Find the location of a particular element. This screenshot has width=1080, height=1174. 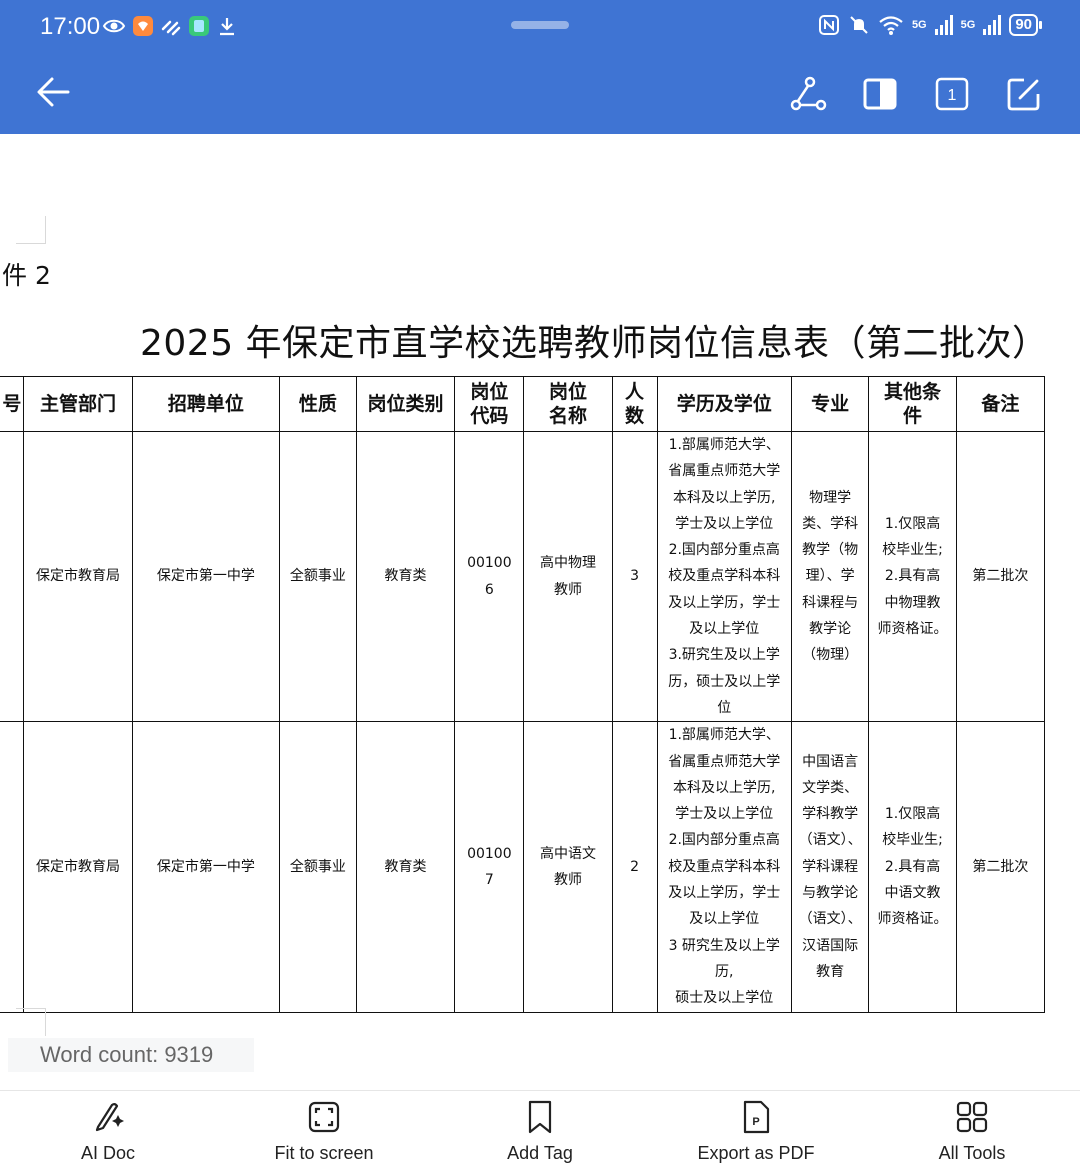

eye-icon is located at coordinates (114, 26).